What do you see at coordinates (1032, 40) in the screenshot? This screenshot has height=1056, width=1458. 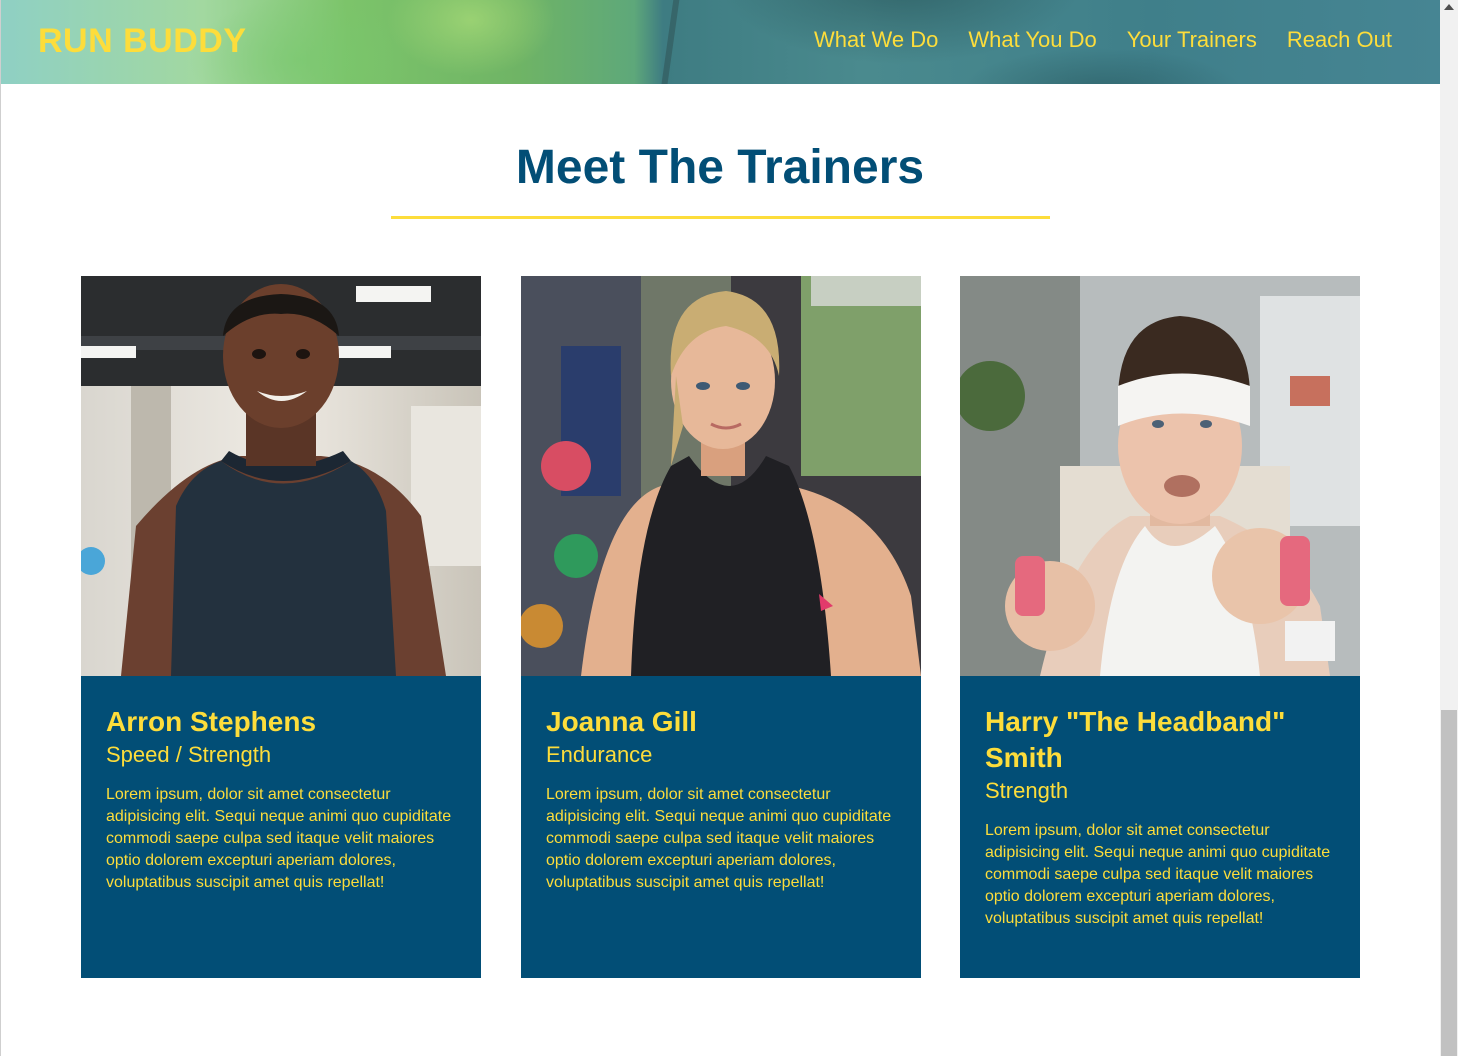 I see `nav-link-what-you-do: What You Do` at bounding box center [1032, 40].